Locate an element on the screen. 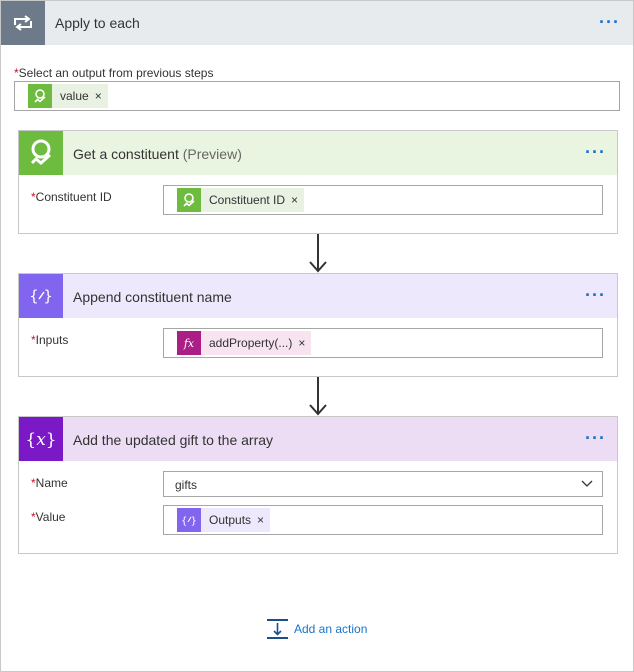 This screenshot has height=672, width=634. value-label-text: Value is located at coordinates (50, 517).